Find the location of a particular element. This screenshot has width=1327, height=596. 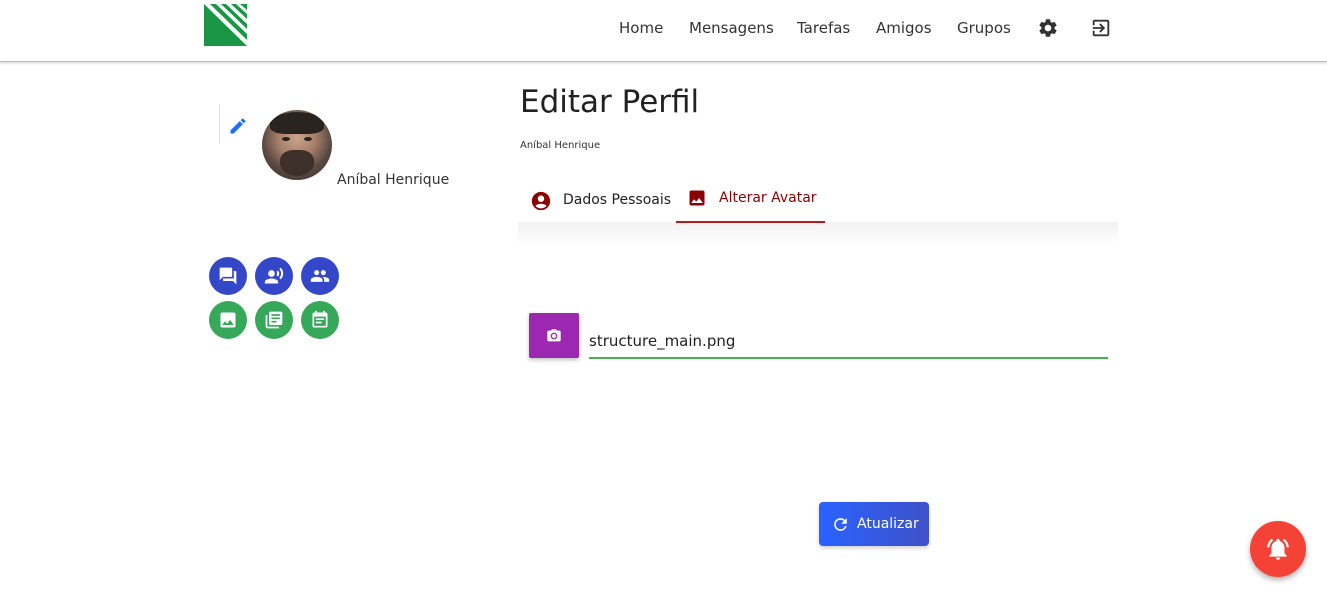

edit-profile-button is located at coordinates (237, 124).